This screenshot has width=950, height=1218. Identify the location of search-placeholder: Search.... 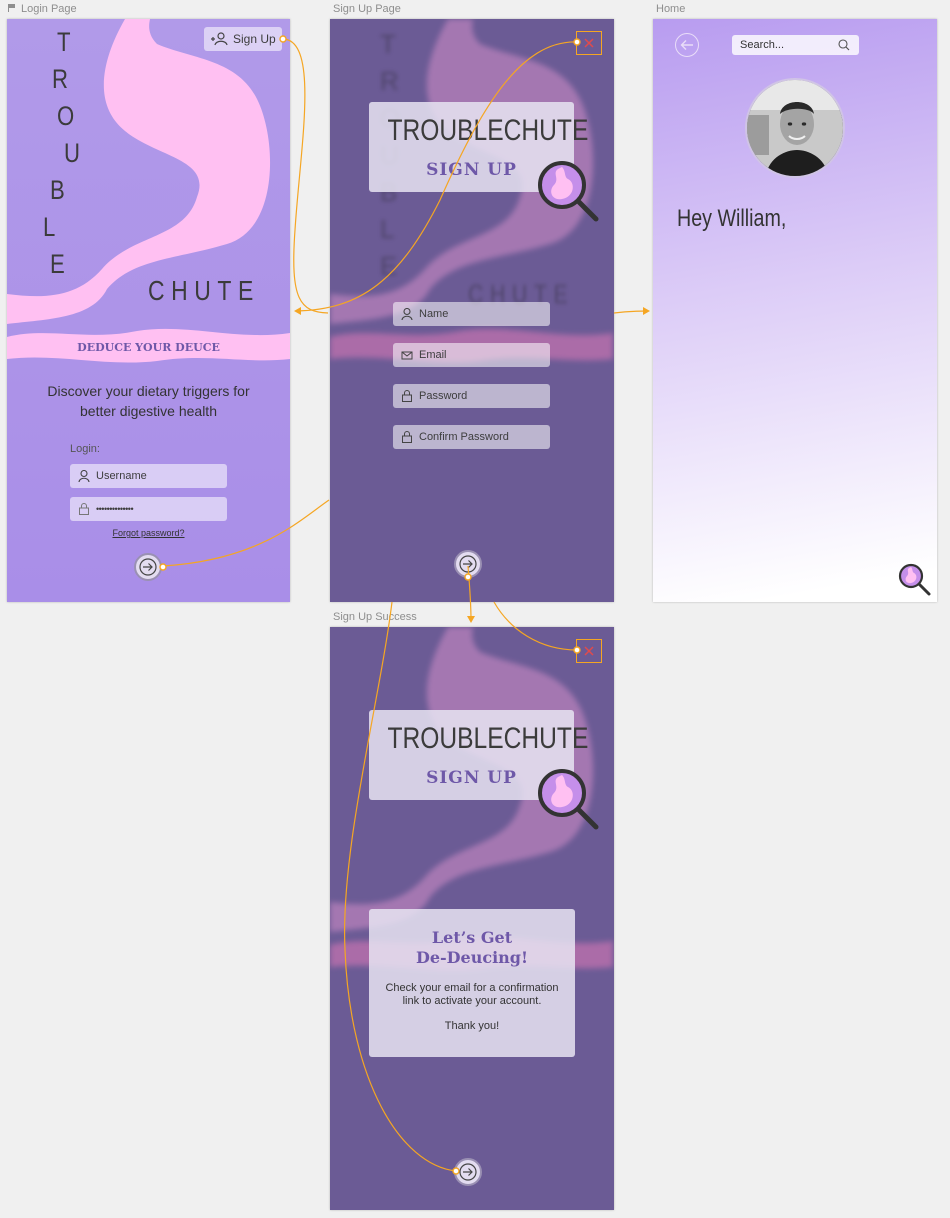
(762, 45).